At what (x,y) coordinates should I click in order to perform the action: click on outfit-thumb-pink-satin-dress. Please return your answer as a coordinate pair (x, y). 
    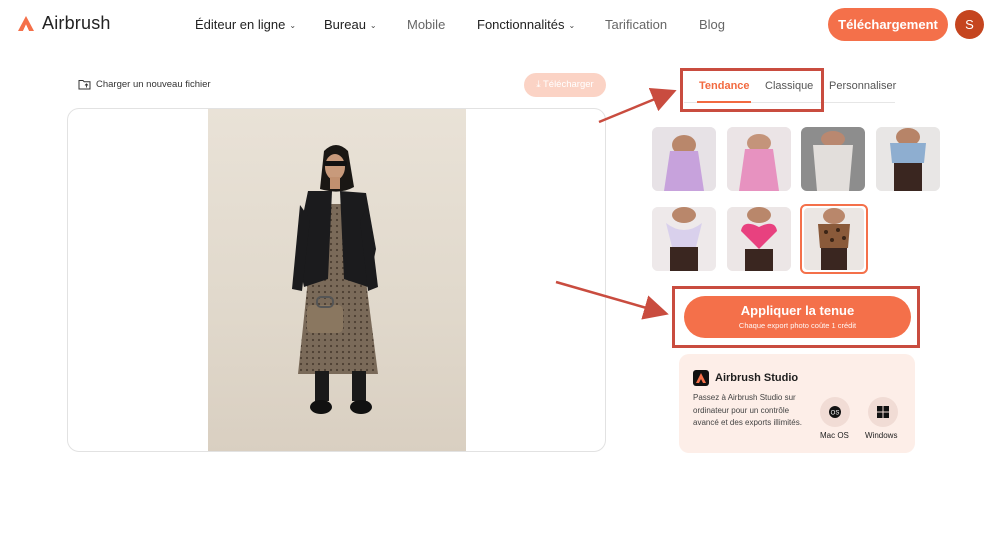
    Looking at the image, I should click on (759, 159).